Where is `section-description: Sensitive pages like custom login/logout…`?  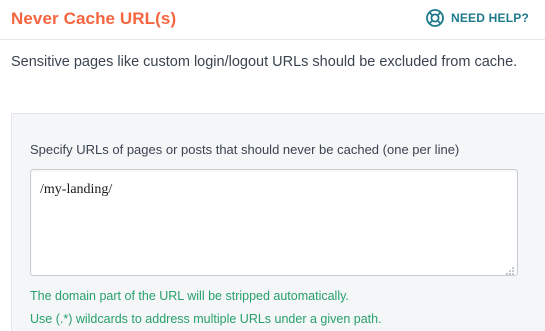 section-description: Sensitive pages like custom login/logout… is located at coordinates (264, 62).